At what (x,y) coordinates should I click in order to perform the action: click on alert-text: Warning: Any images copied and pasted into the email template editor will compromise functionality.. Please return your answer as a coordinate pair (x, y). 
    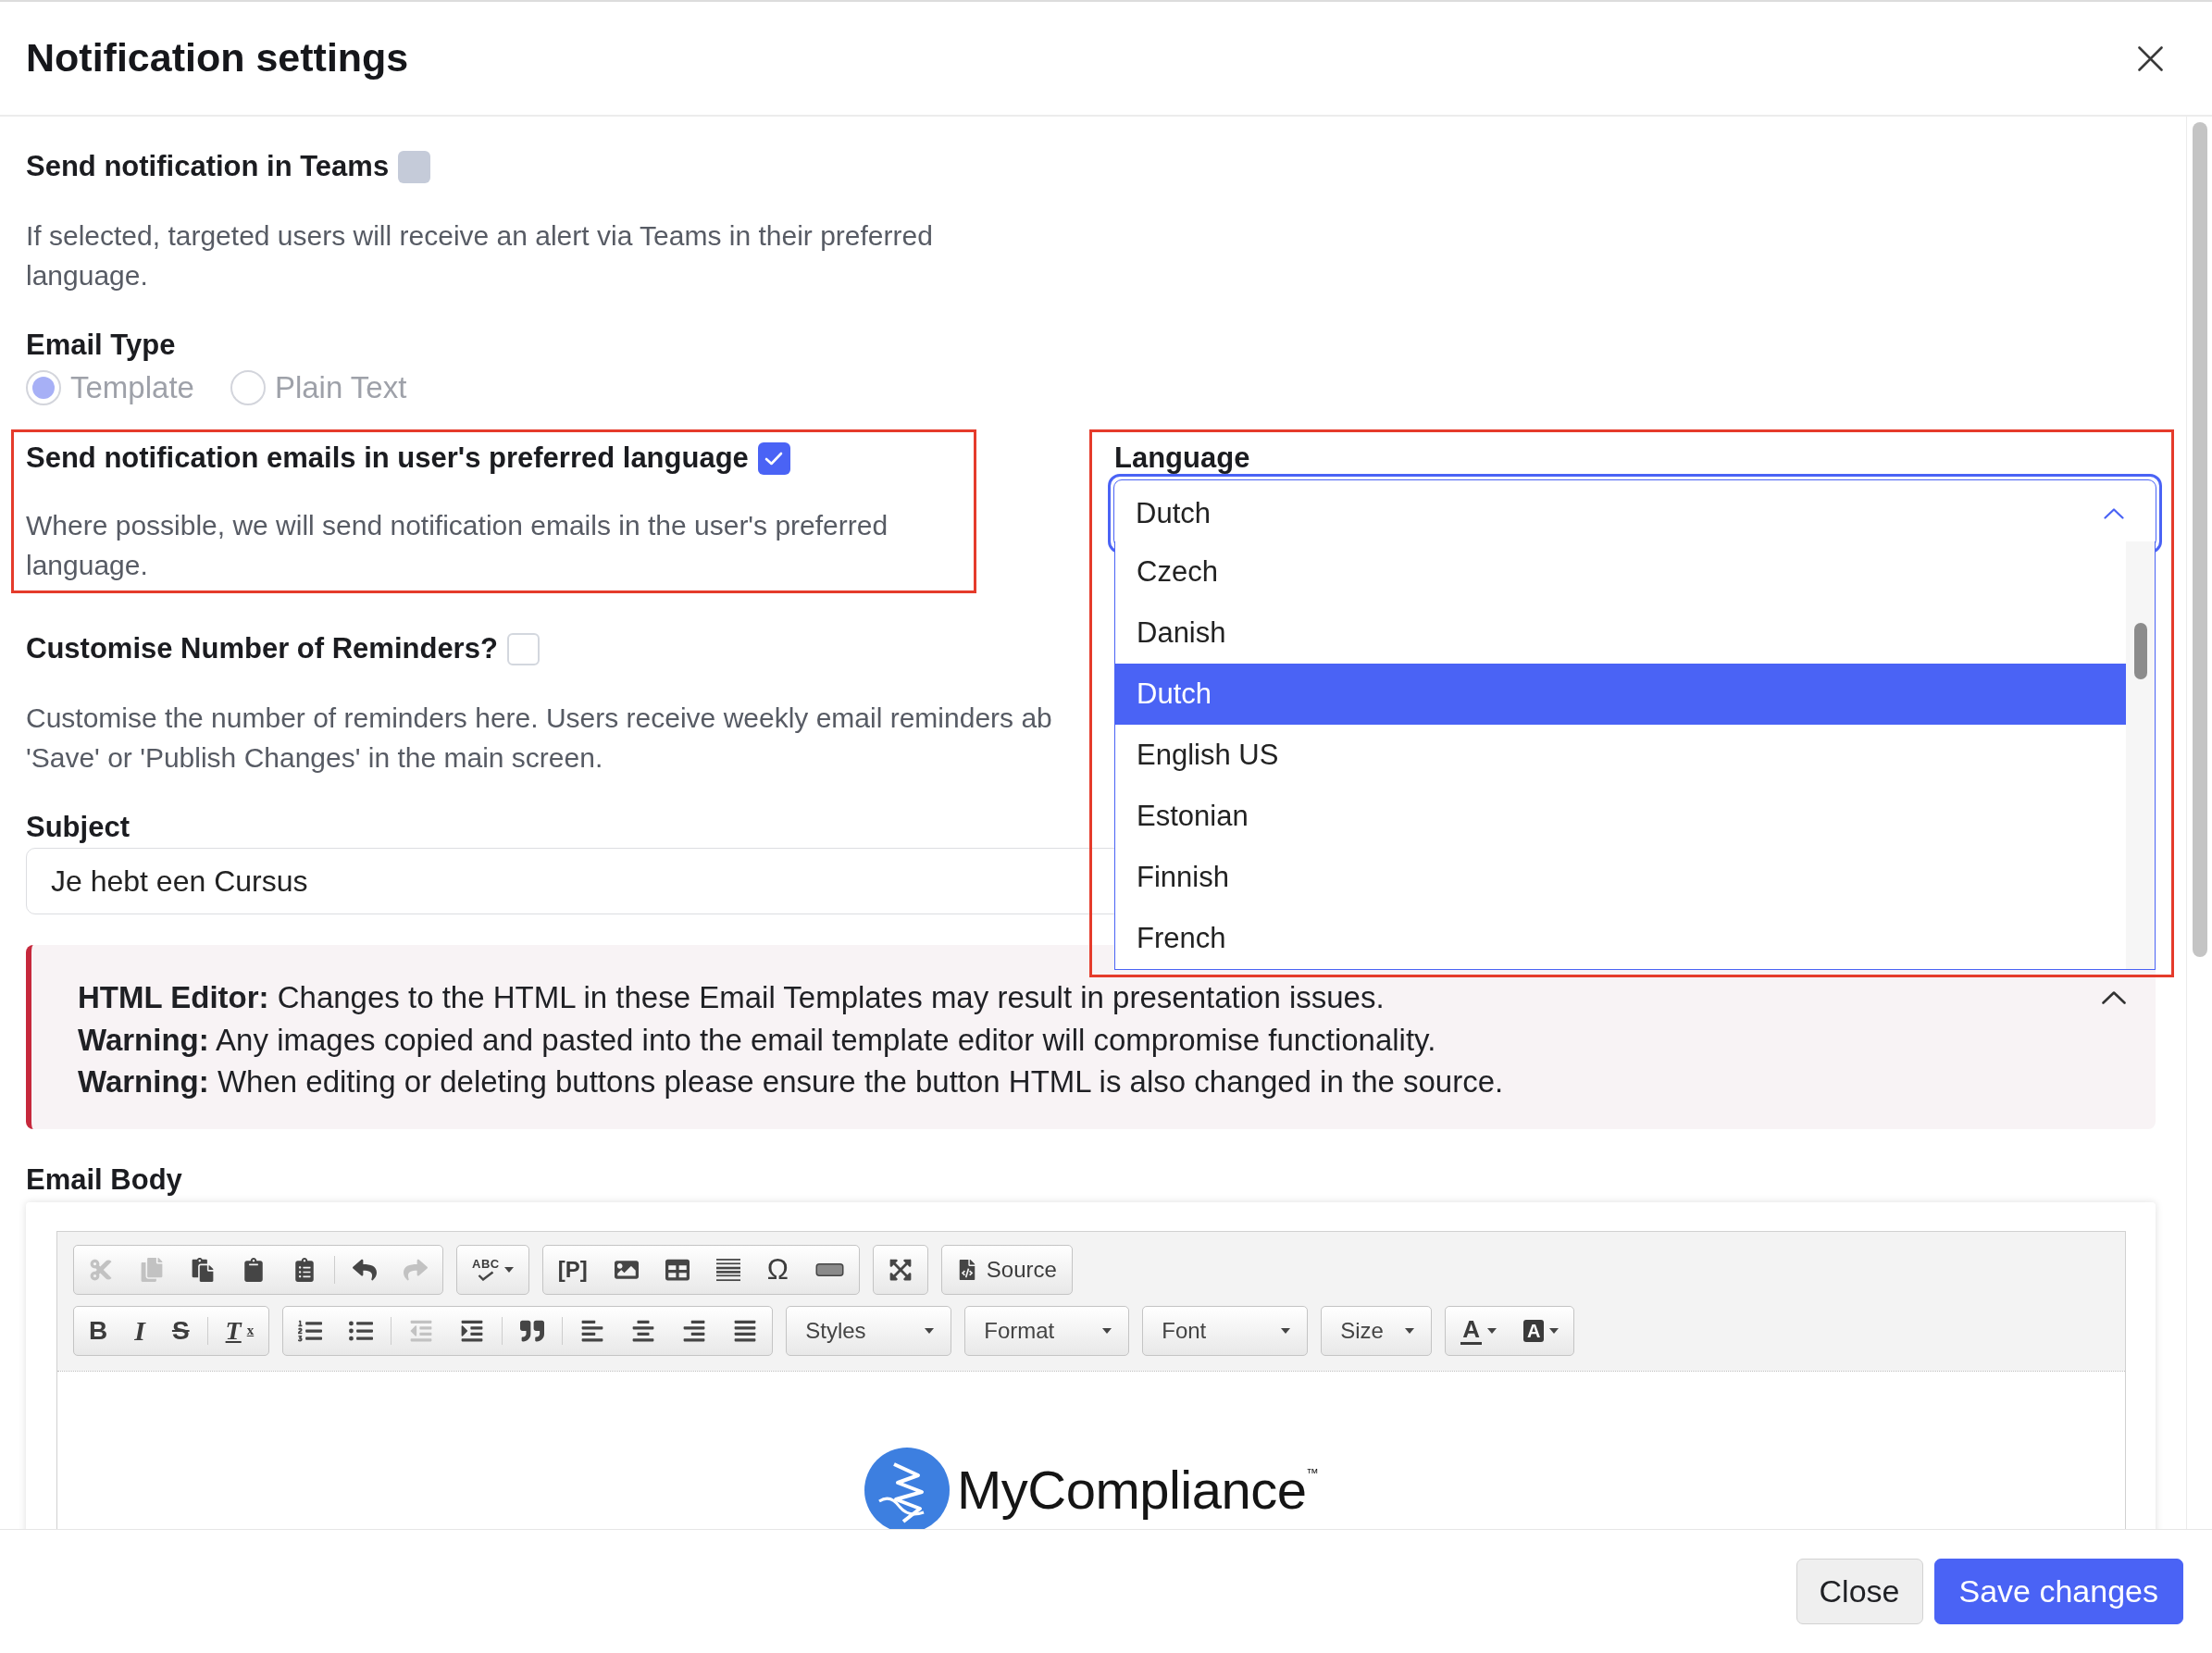
    Looking at the image, I should click on (757, 1040).